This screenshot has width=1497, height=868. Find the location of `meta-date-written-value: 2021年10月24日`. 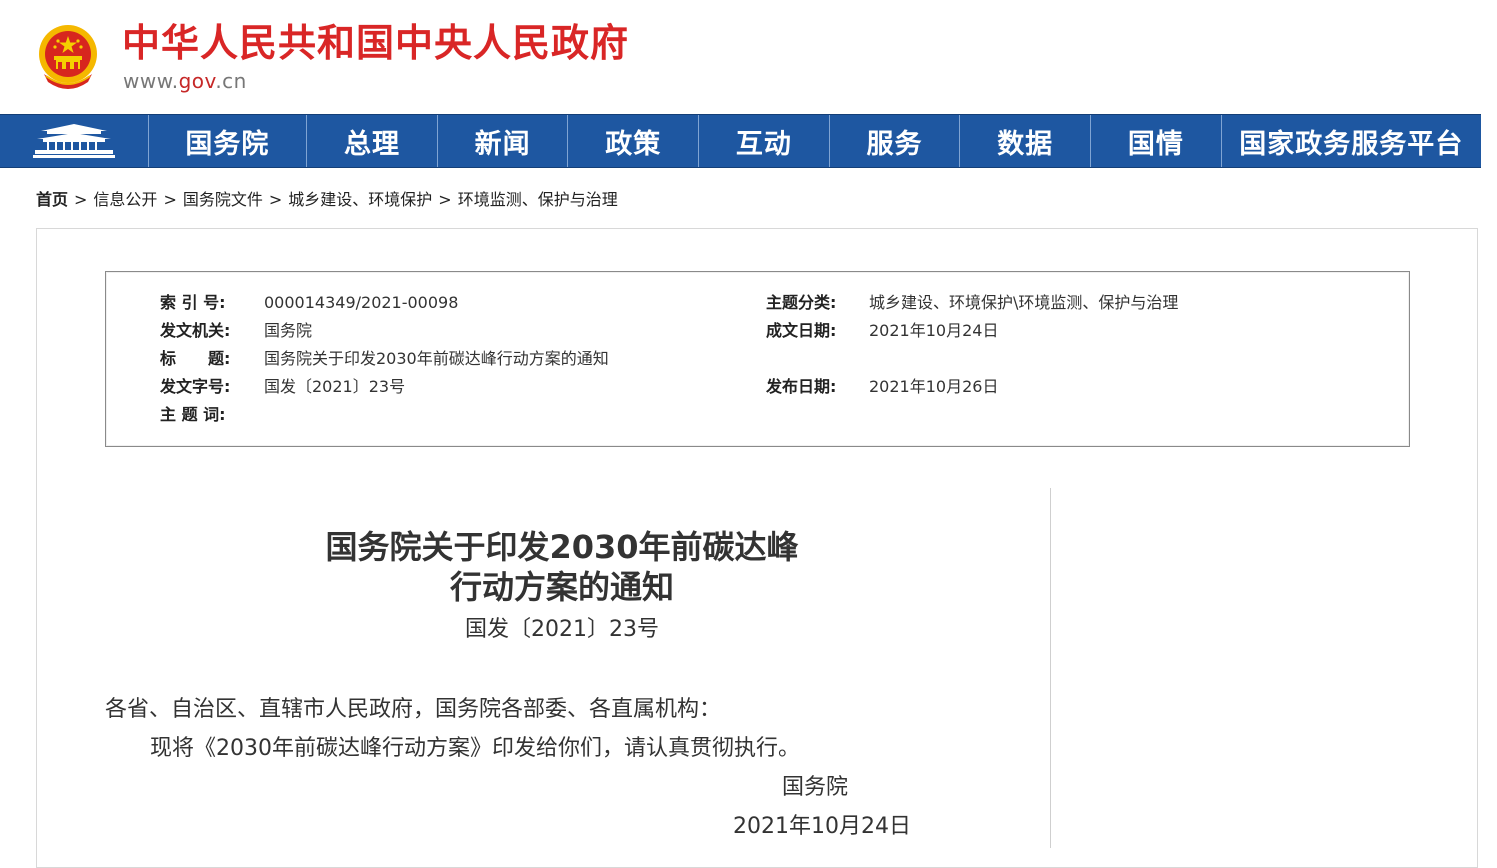

meta-date-written-value: 2021年10月24日 is located at coordinates (934, 330).